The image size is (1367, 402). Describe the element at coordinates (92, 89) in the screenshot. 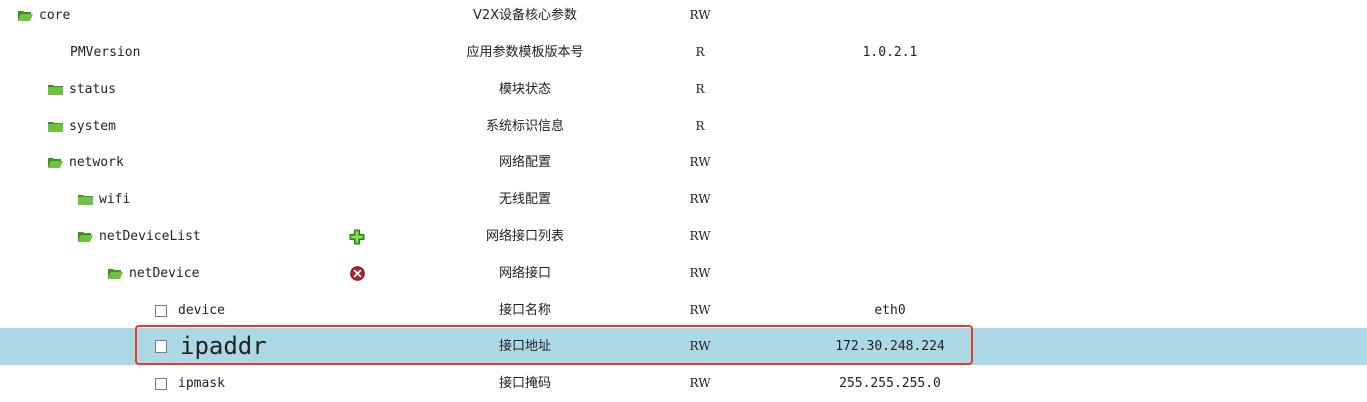

I see `node-label: status` at that location.